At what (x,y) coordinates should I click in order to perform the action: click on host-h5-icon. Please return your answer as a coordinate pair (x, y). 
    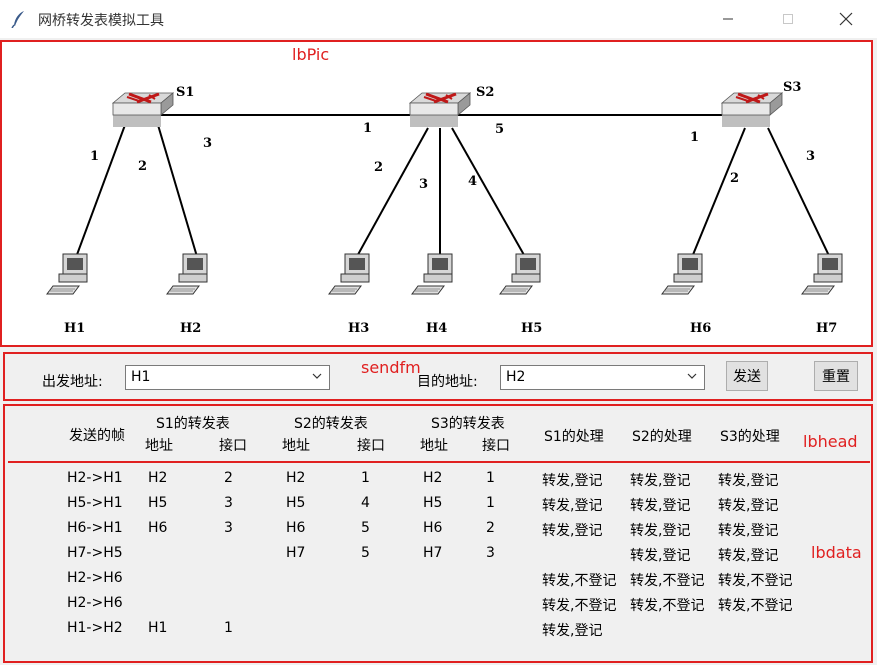
    Looking at the image, I should click on (520, 274).